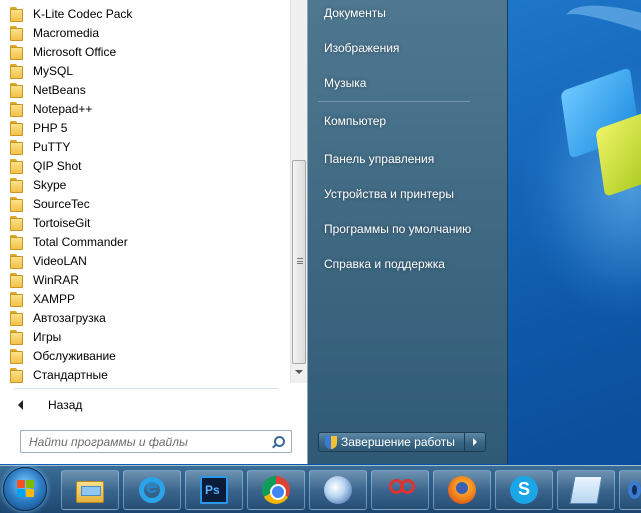 Image resolution: width=641 pixels, height=513 pixels. Describe the element at coordinates (148, 298) in the screenshot. I see `program-folder: XAMPP` at that location.